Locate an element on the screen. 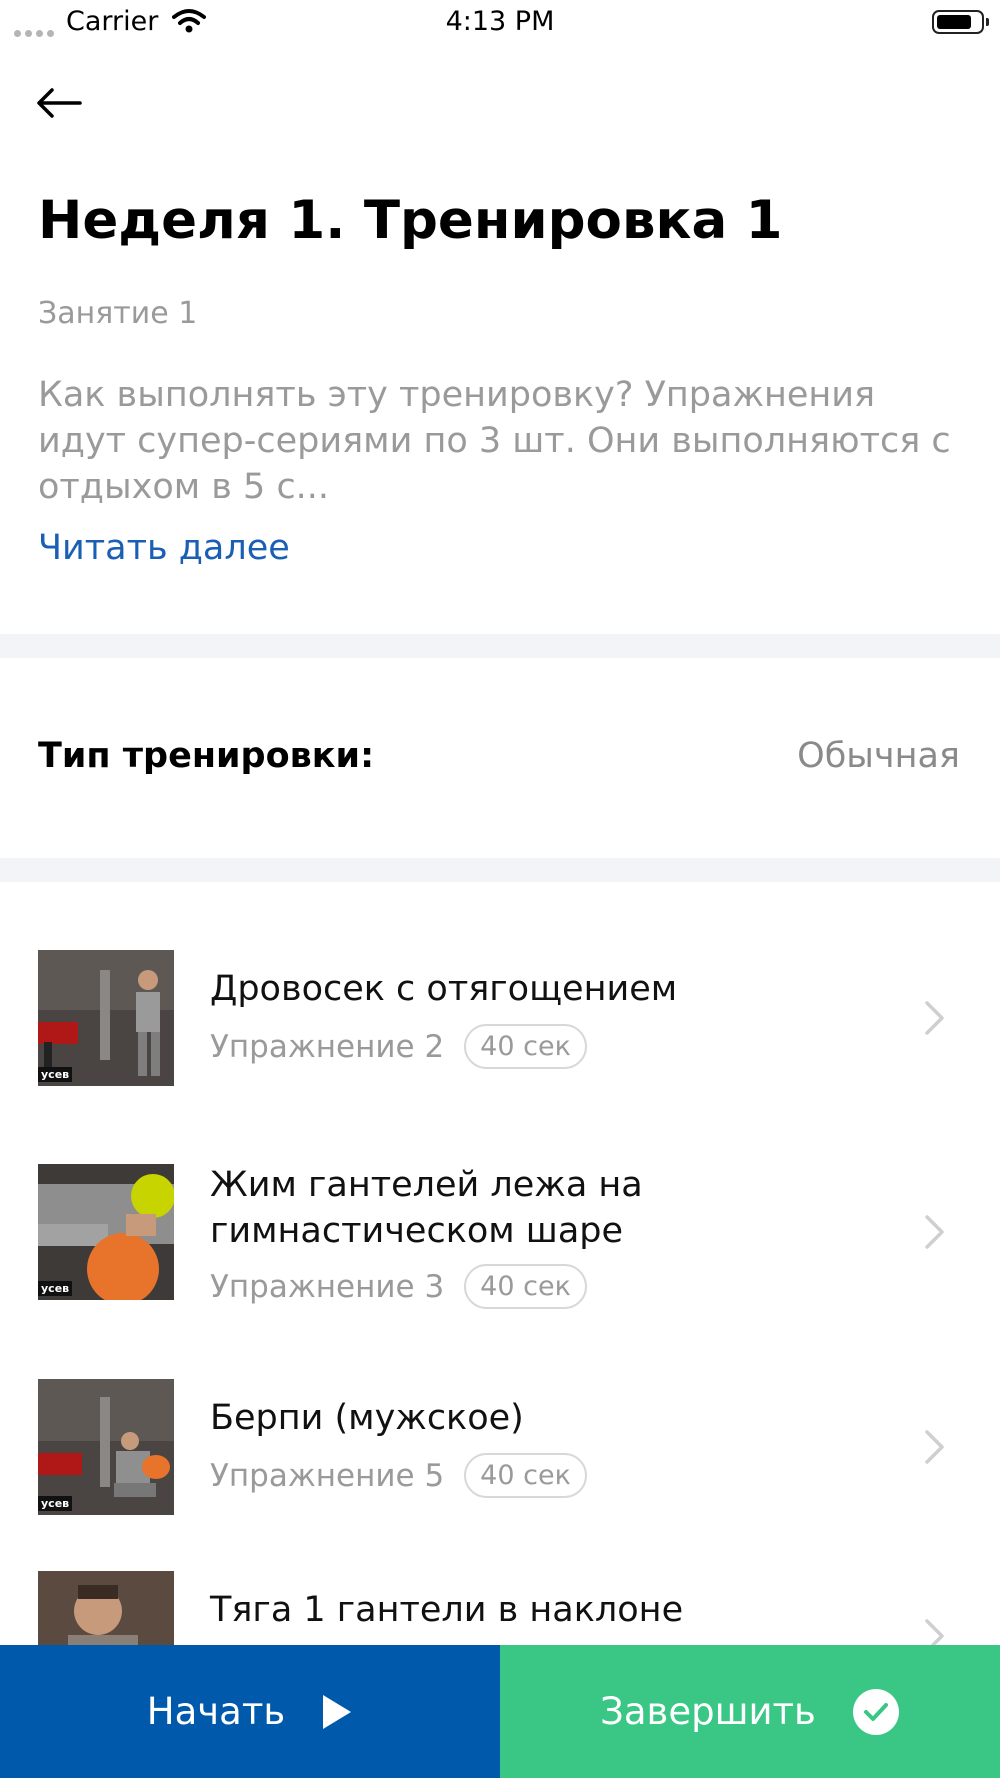 The width and height of the screenshot is (1000, 1778). back-button is located at coordinates (60, 103).